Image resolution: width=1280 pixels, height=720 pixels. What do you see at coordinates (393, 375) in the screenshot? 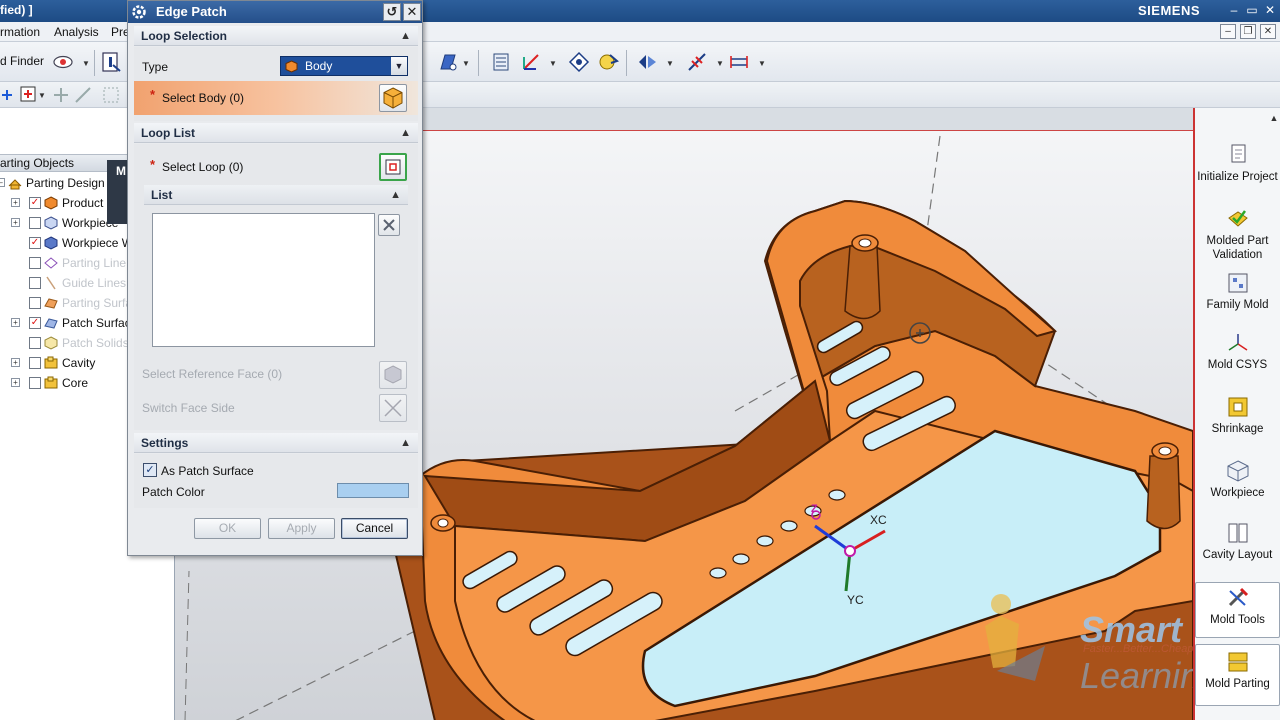
I see `select-reference-face-button` at bounding box center [393, 375].